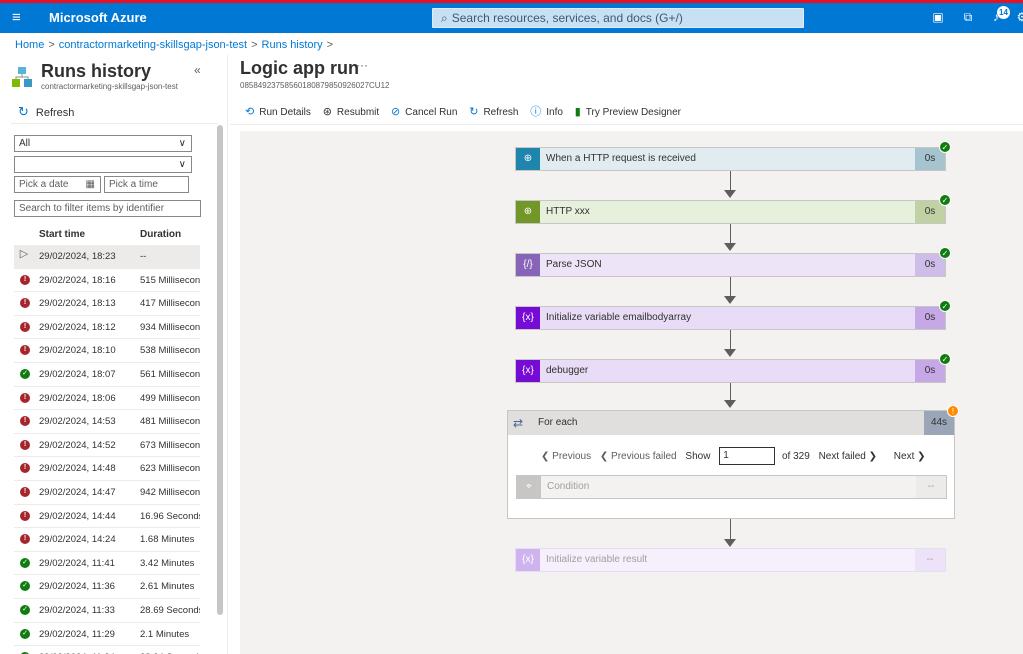 The image size is (1023, 654). What do you see at coordinates (107, 650) in the screenshot?
I see `table-row: ✓29/02/2024, 11:2428.24 Seconds` at bounding box center [107, 650].